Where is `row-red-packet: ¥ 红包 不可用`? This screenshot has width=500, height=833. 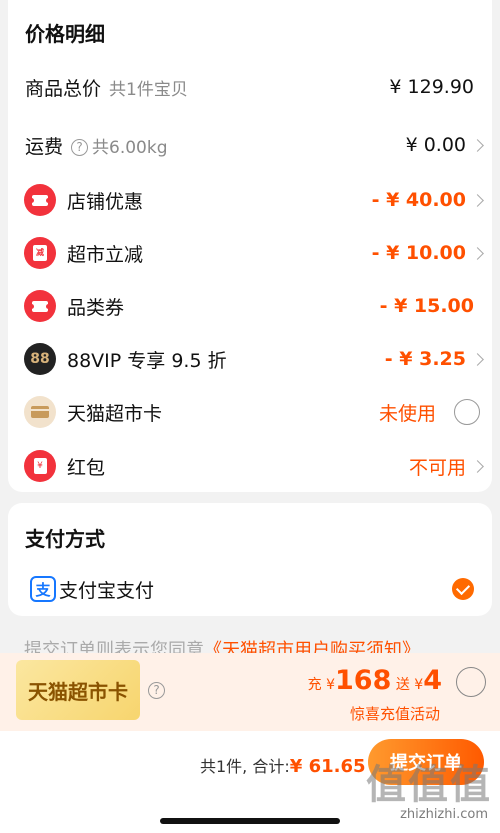
row-red-packet: ¥ 红包 不可用 is located at coordinates (250, 466).